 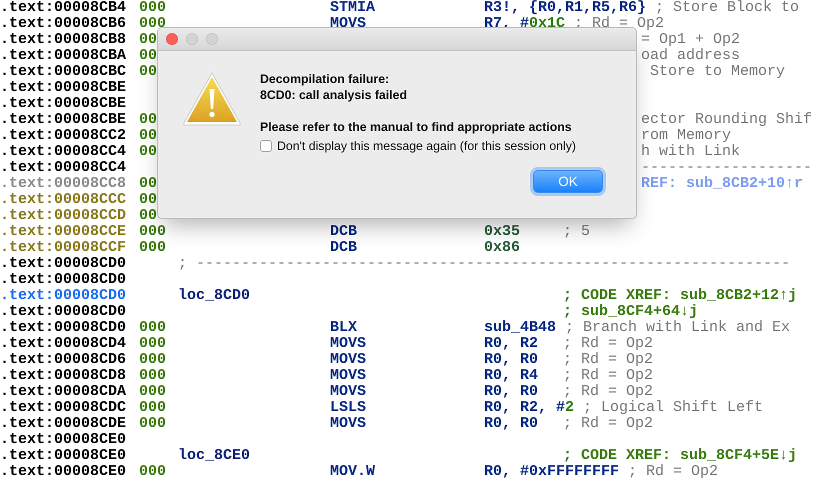 I want to click on operand-text: 0x86, so click(x=503, y=248).